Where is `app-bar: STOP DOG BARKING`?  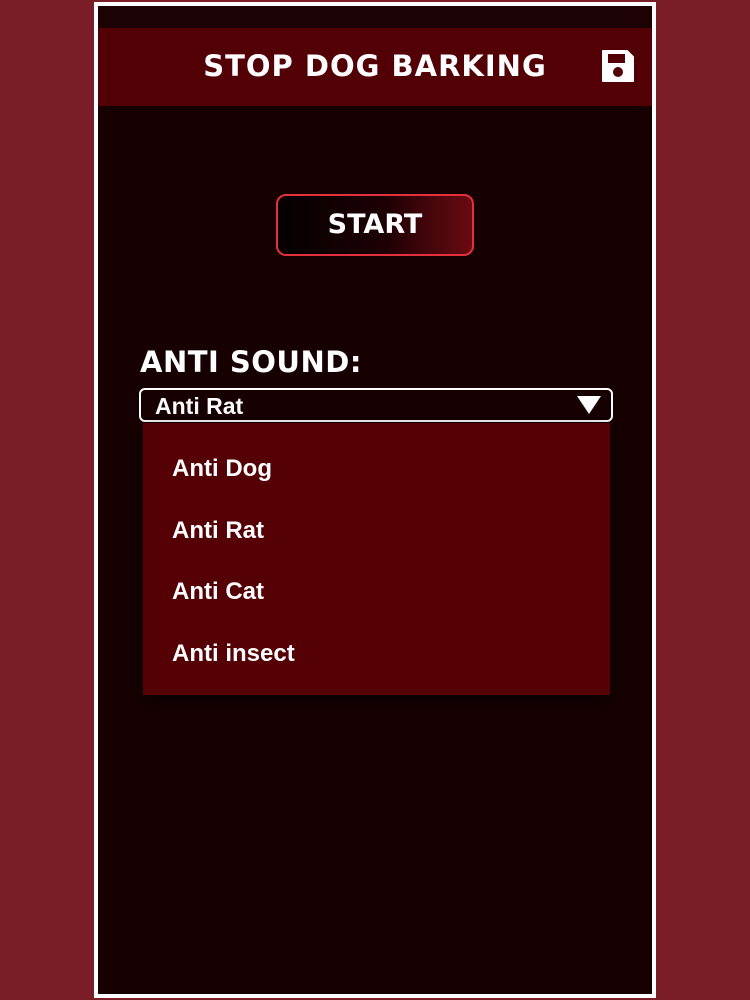 app-bar: STOP DOG BARKING is located at coordinates (375, 67).